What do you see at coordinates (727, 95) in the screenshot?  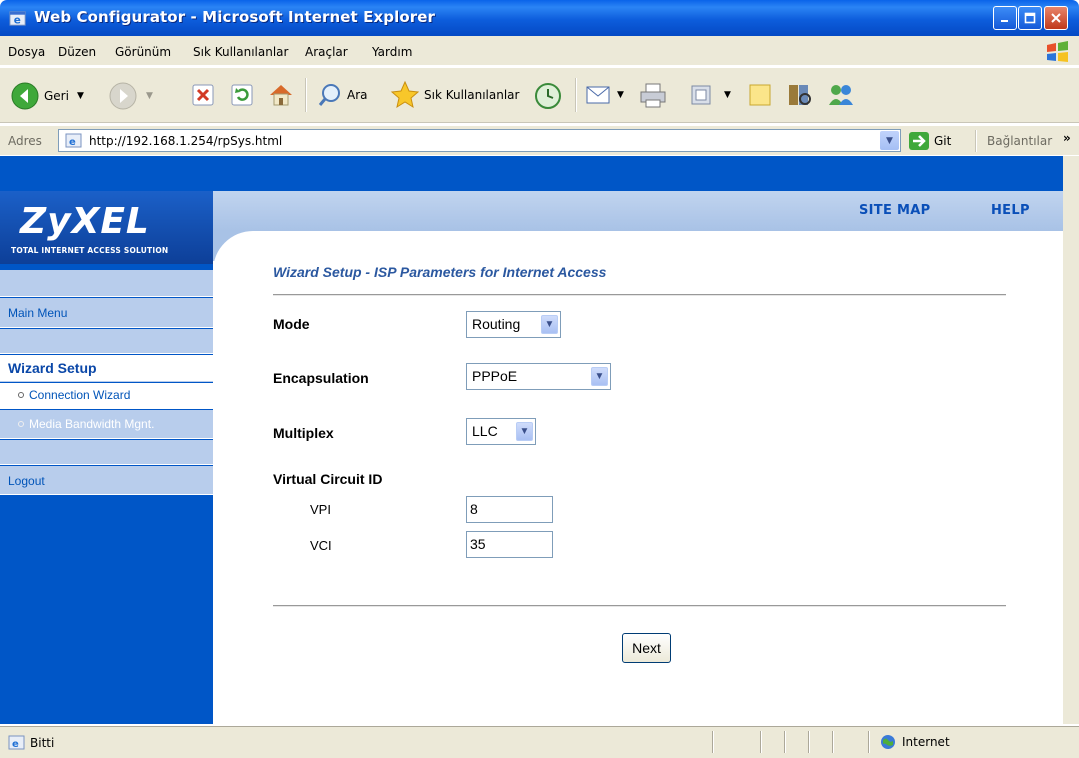 I see `edit-dropdown-icon: ▼` at bounding box center [727, 95].